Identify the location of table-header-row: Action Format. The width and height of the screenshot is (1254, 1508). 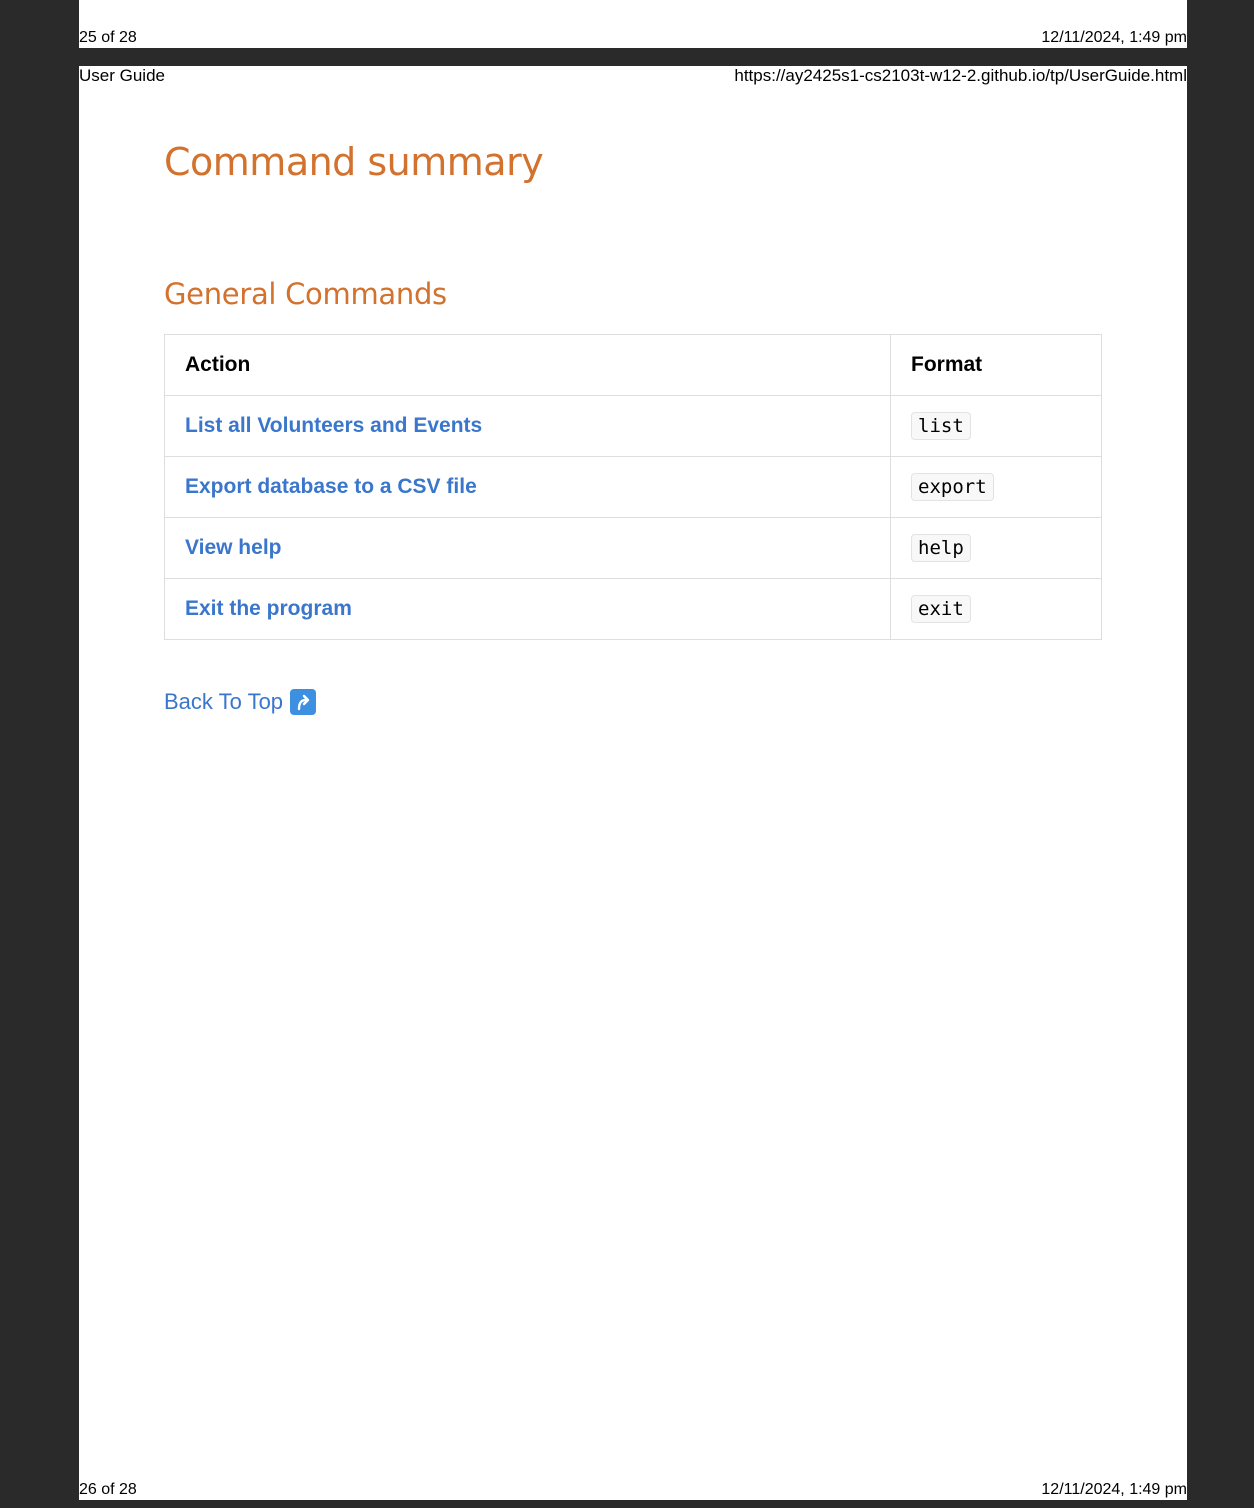
(633, 365).